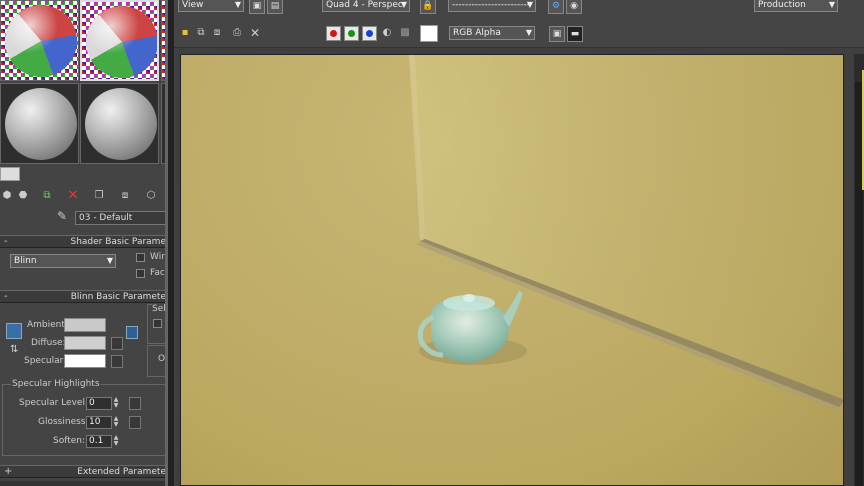 The width and height of the screenshot is (864, 486). What do you see at coordinates (132, 332) in the screenshot?
I see `lock-maps-button` at bounding box center [132, 332].